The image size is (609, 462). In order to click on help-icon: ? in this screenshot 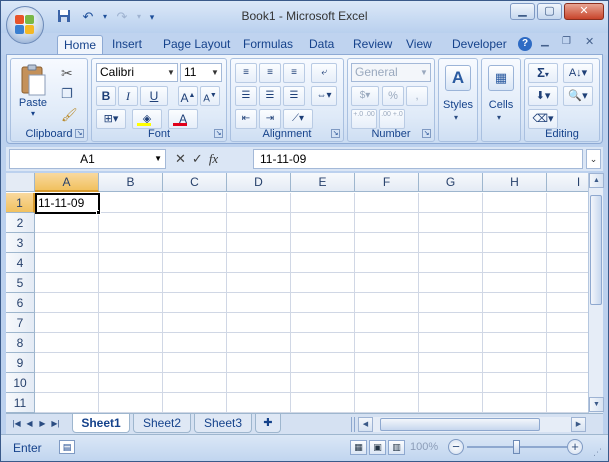, I will do `click(525, 44)`.